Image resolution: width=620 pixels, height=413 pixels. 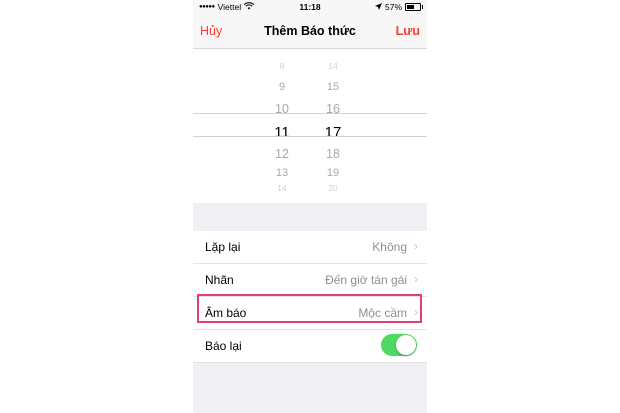 What do you see at coordinates (408, 31) in the screenshot?
I see `save-button: Lưu` at bounding box center [408, 31].